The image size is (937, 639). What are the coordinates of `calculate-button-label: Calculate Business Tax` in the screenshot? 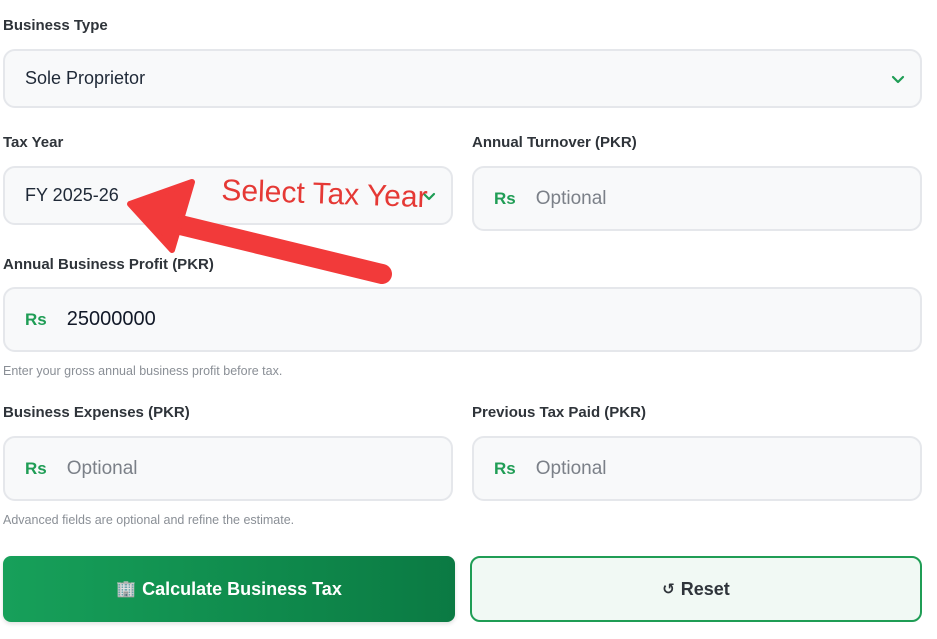 It's located at (242, 588).